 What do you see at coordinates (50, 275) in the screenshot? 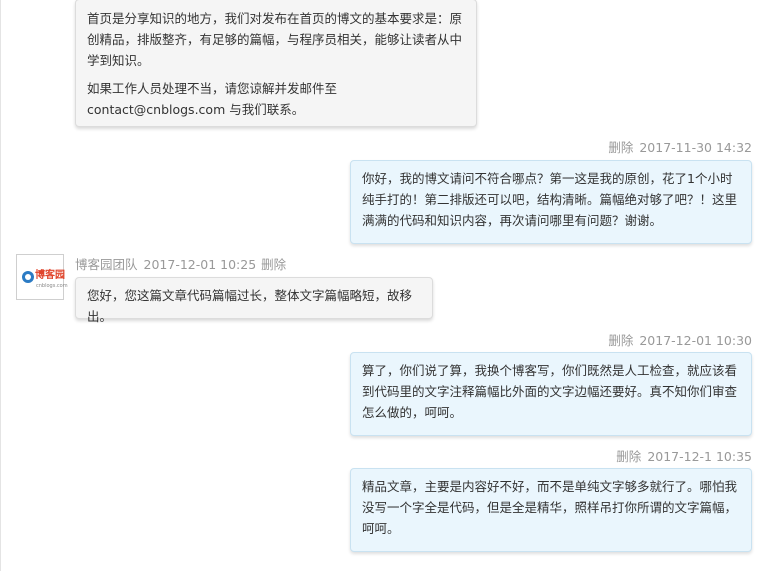
I see `avatar-logo-text: 博客园` at bounding box center [50, 275].